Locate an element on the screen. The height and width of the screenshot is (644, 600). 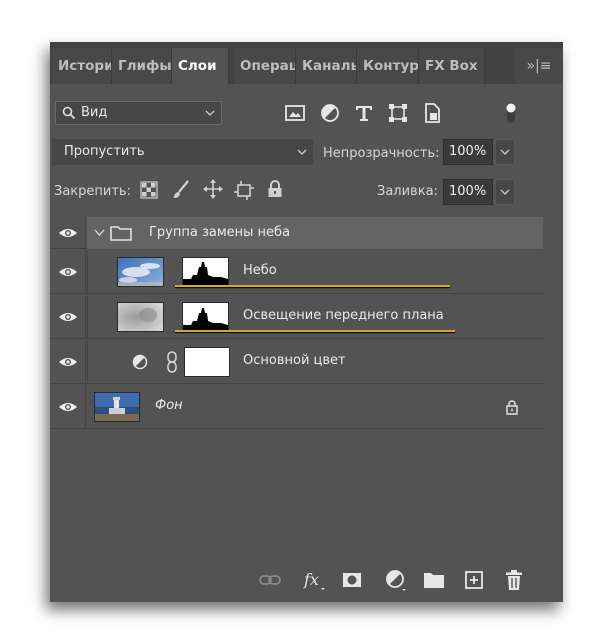
fill-label: Заливка: is located at coordinates (407, 191).